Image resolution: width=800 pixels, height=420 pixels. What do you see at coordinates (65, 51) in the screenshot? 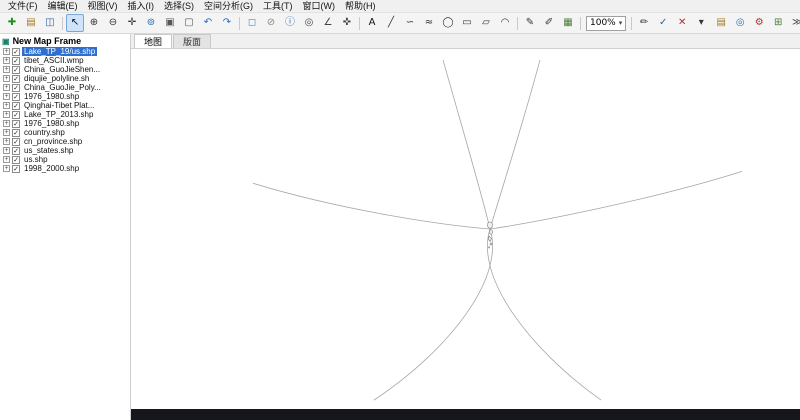
I see `layer-item: + ✓ Lake_TP_19/us.shp` at bounding box center [65, 51].